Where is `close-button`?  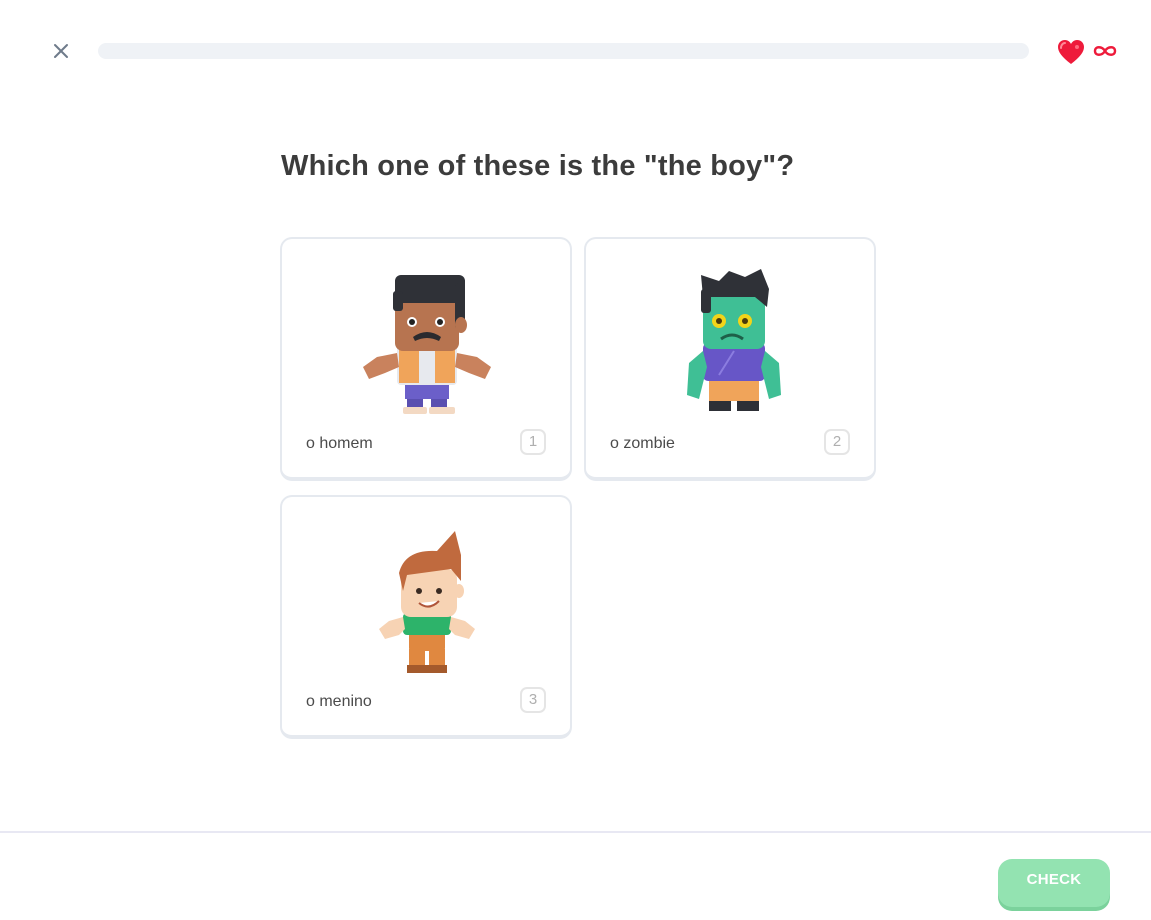 close-button is located at coordinates (61, 51).